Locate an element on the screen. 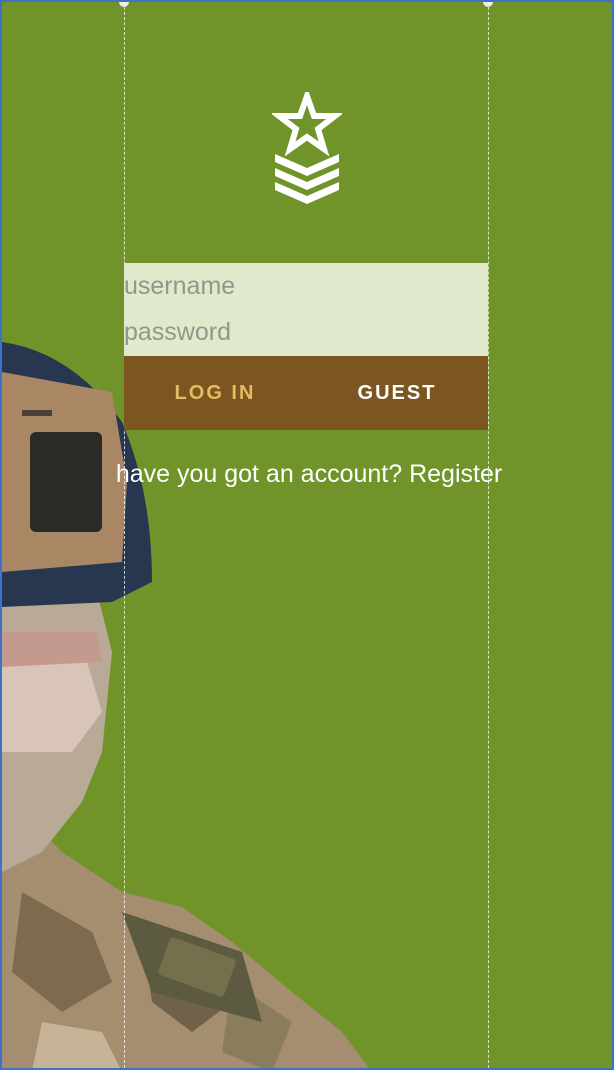 The height and width of the screenshot is (1070, 614). register-prompt: have you got an account? Register is located at coordinates (307, 474).